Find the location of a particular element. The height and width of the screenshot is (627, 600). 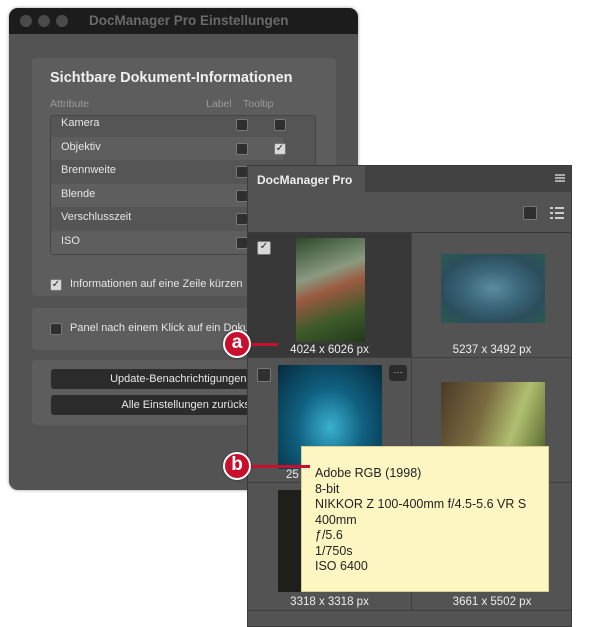

annotation-line-a is located at coordinates (264, 344).